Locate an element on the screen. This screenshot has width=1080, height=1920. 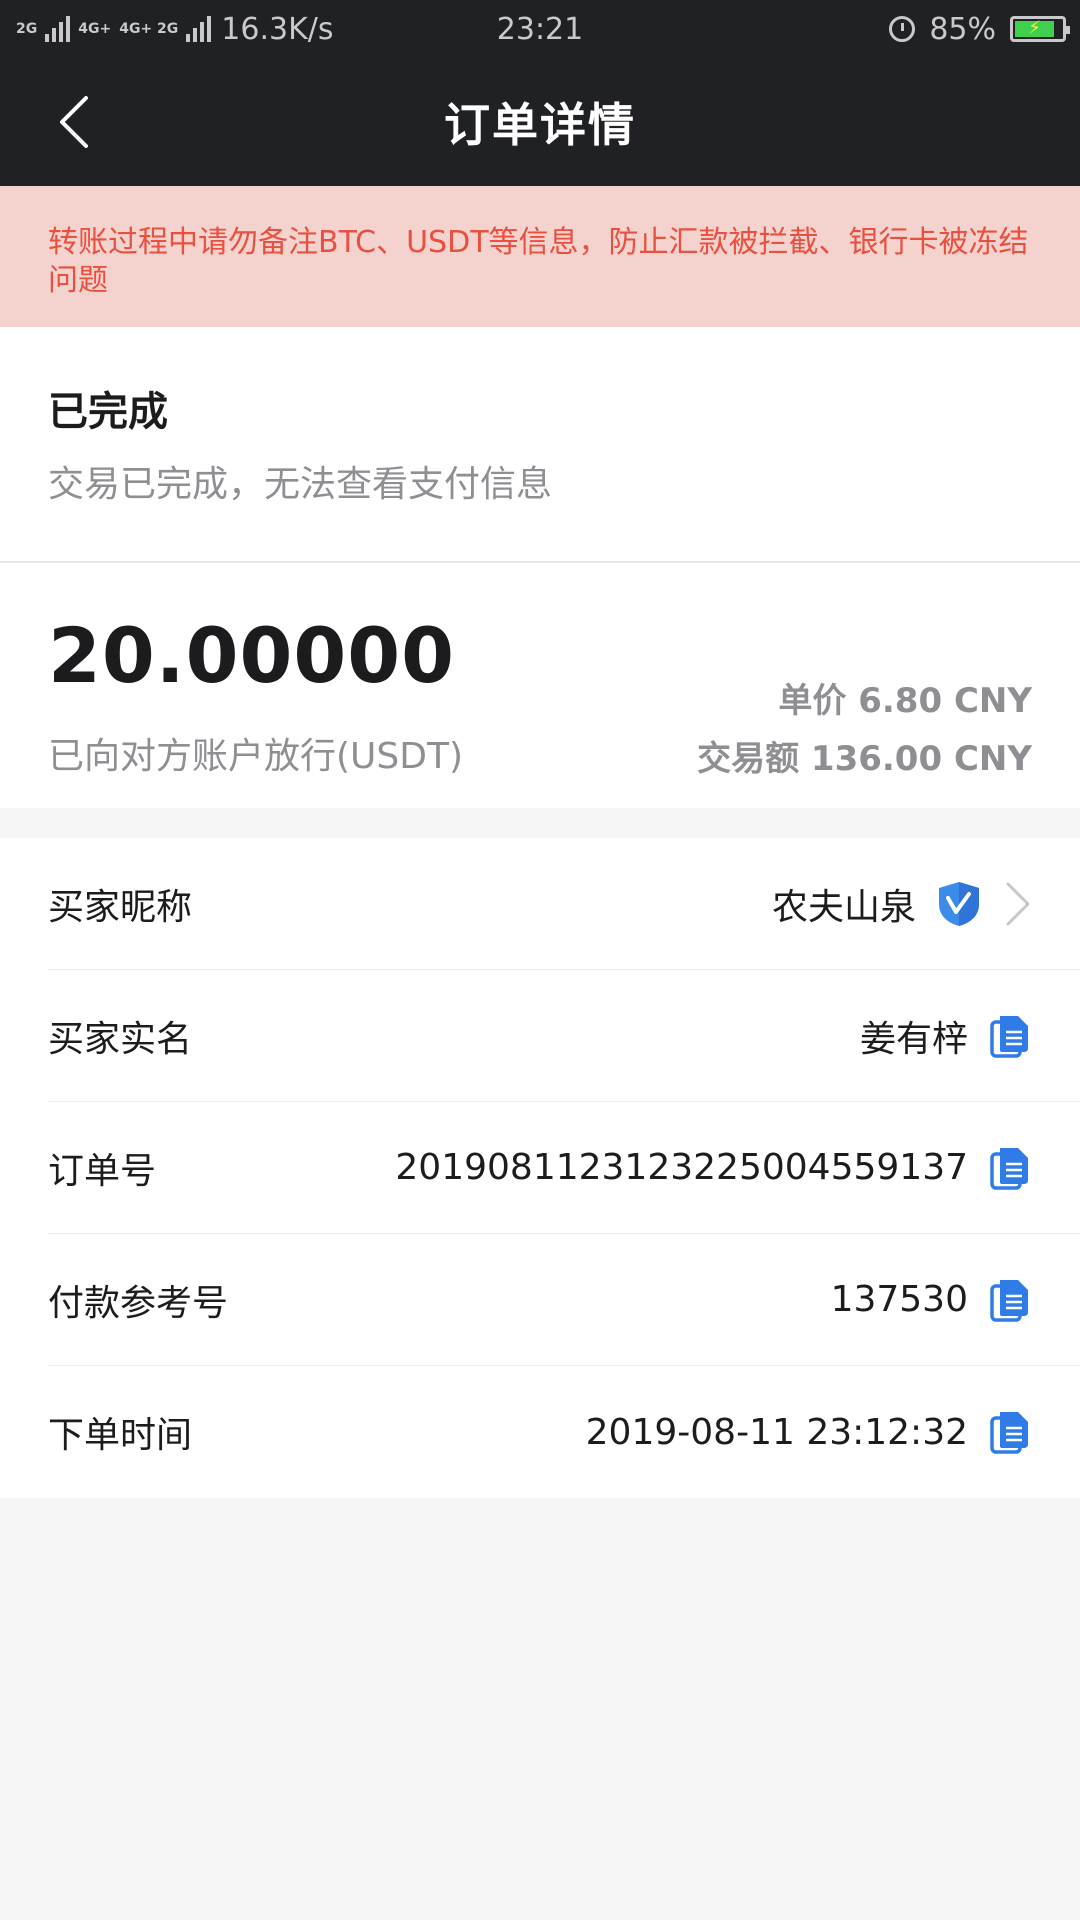
order-status-subtitle: 交易已完成，无法查看支付信息 is located at coordinates (300, 484).